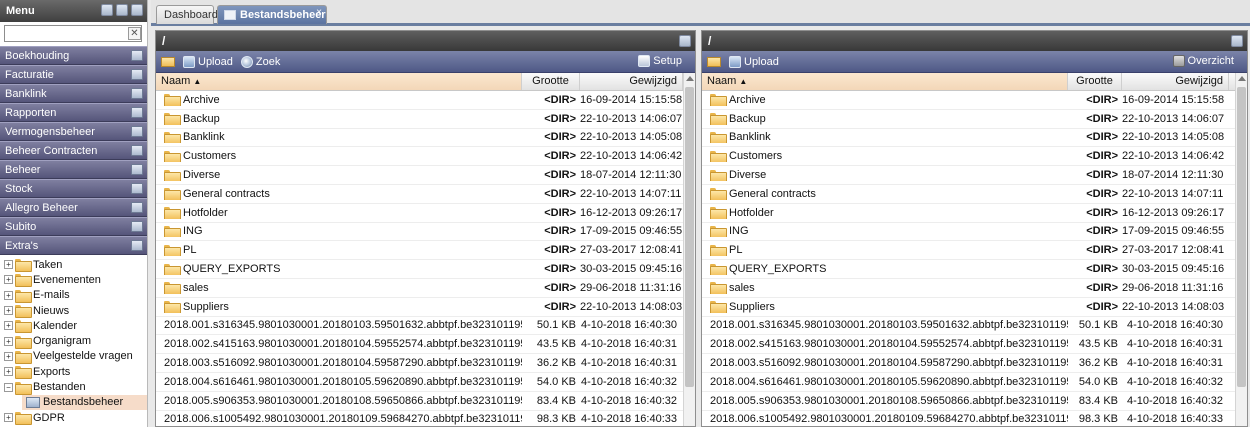 This screenshot has width=1250, height=427. What do you see at coordinates (73, 74) in the screenshot?
I see `accordion-item: Facturatie` at bounding box center [73, 74].